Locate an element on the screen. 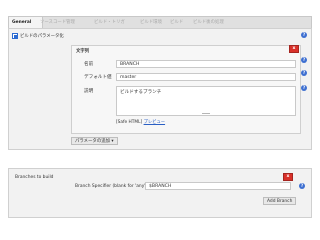 Image resolution: width=320 pixels, height=240 pixels. parameterized-label: ビルドのパラメータ化 is located at coordinates (42, 36).